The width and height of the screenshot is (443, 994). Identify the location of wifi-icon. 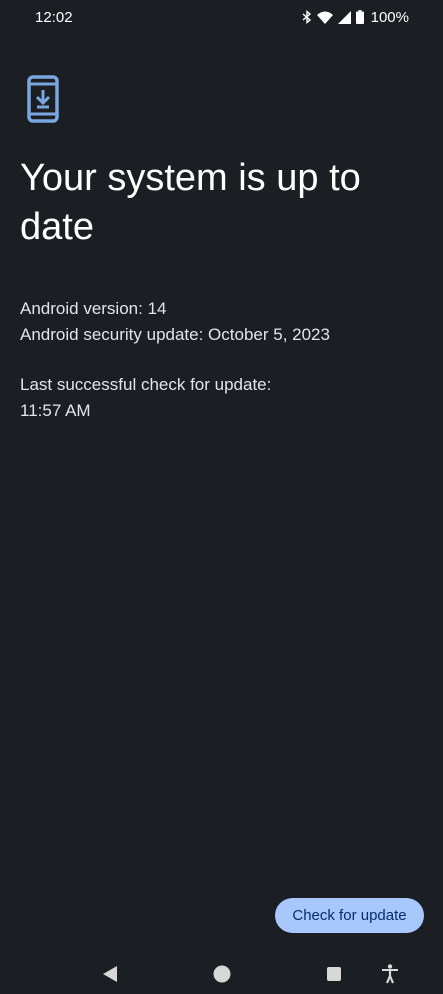
(324, 17).